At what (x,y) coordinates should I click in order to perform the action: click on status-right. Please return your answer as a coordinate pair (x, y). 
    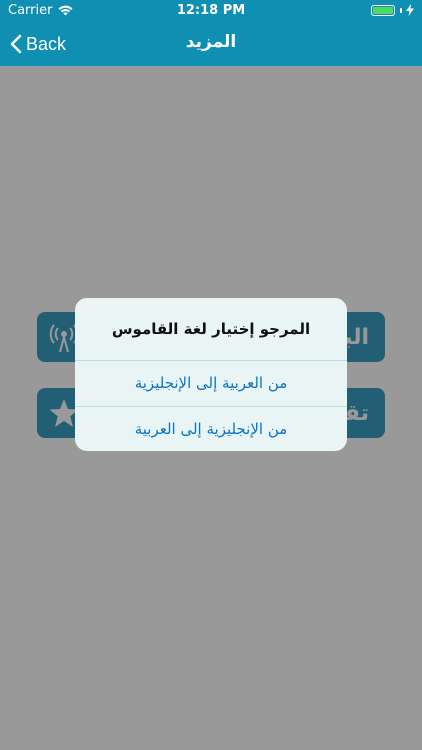
    Looking at the image, I should click on (392, 10).